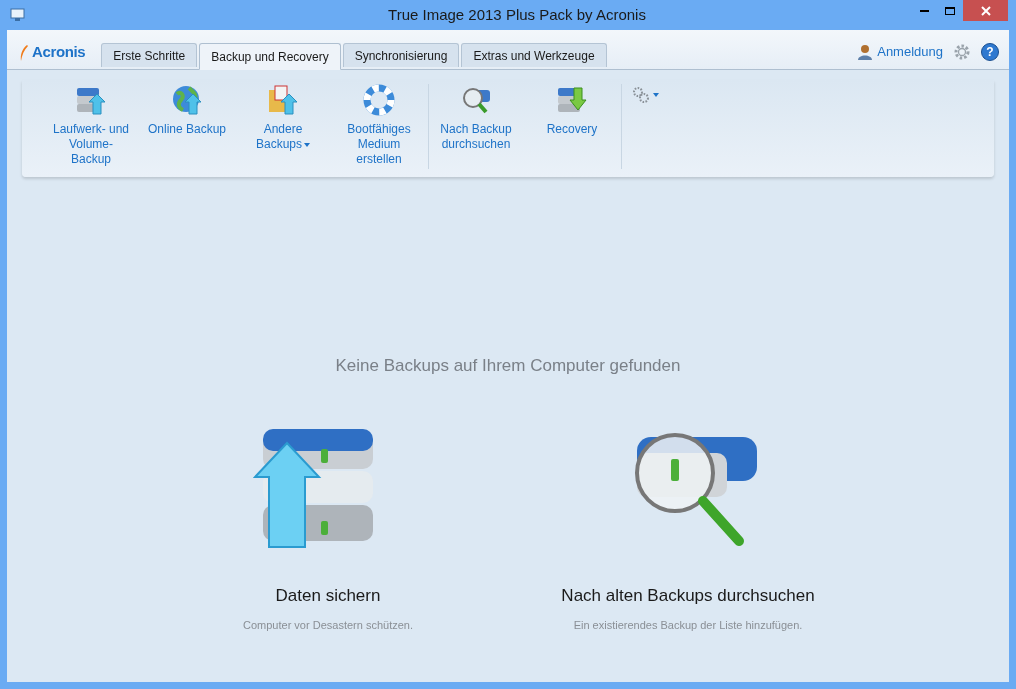  I want to click on action-link: Nach alten Backups durchsuchen, so click(688, 595).